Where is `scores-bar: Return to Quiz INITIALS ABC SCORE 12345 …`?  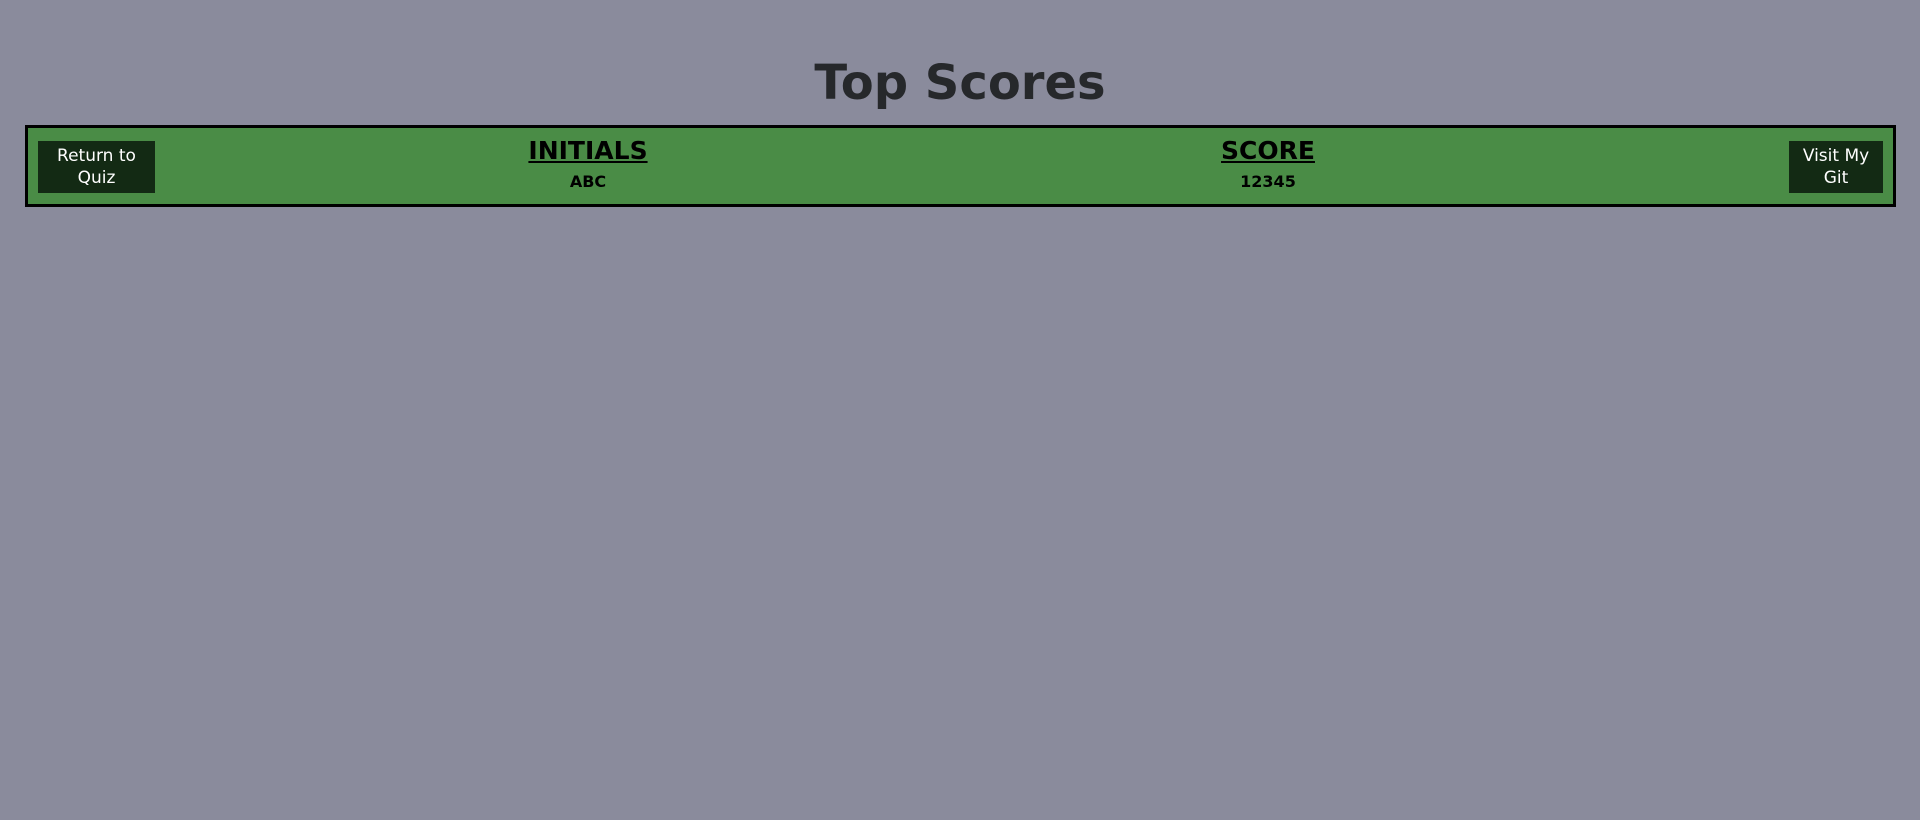 scores-bar: Return to Quiz INITIALS ABC SCORE 12345 … is located at coordinates (960, 166).